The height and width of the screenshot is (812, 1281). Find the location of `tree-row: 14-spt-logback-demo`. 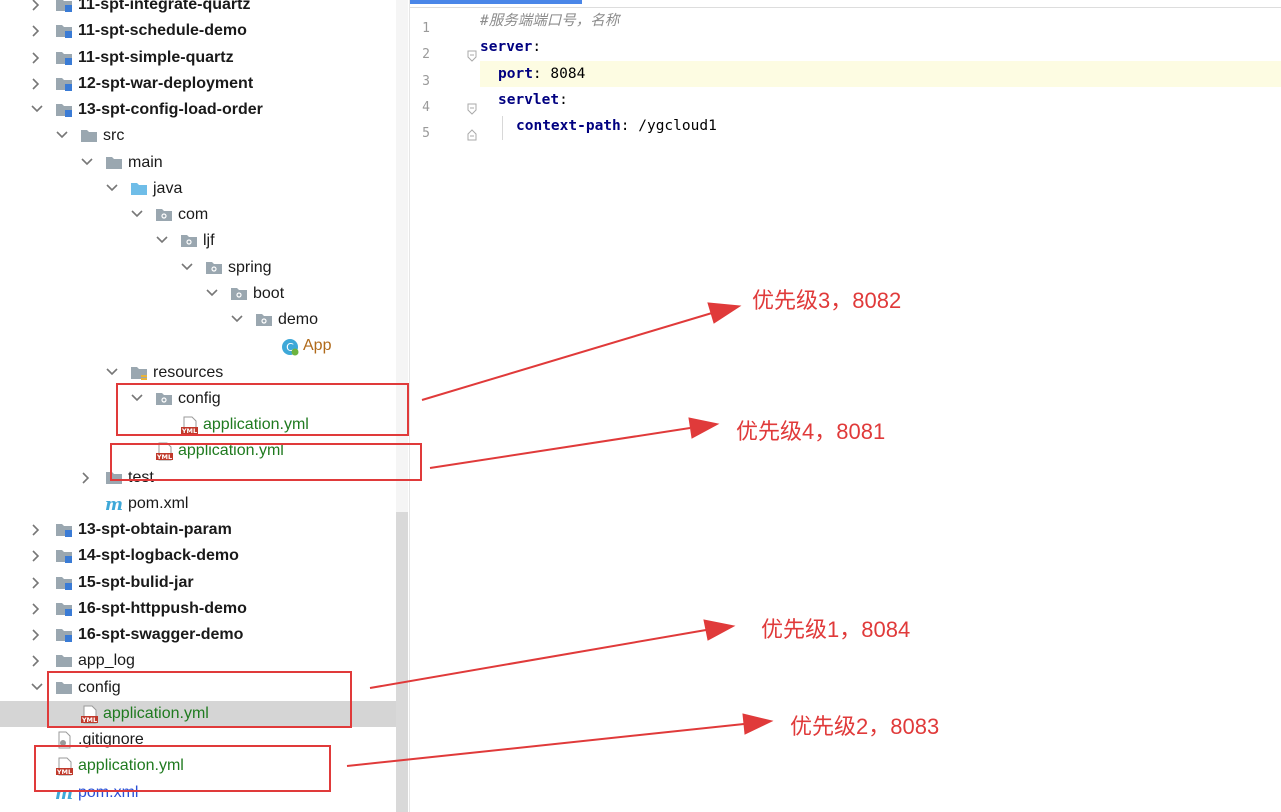

tree-row: 14-spt-logback-demo is located at coordinates (198, 556).